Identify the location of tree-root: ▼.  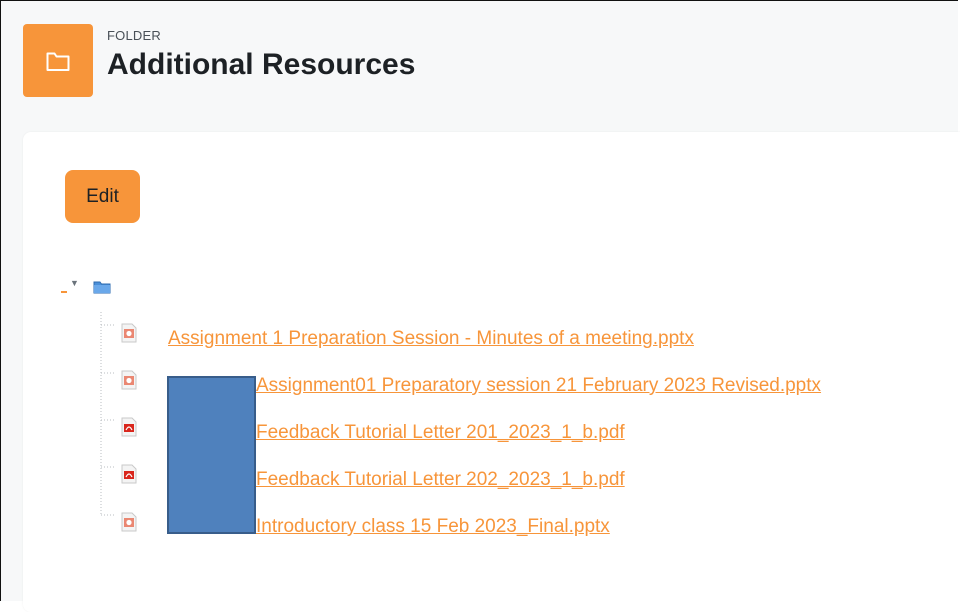
(91, 287).